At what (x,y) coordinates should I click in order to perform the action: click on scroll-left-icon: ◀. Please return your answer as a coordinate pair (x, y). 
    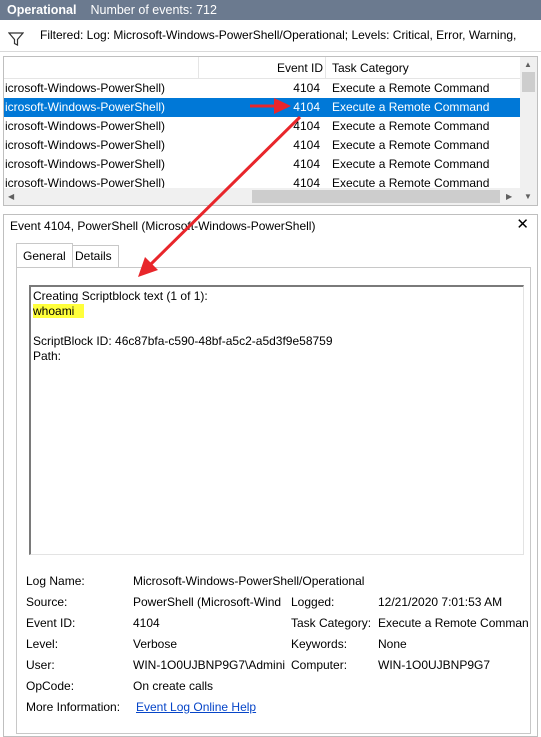
    Looking at the image, I should click on (11, 197).